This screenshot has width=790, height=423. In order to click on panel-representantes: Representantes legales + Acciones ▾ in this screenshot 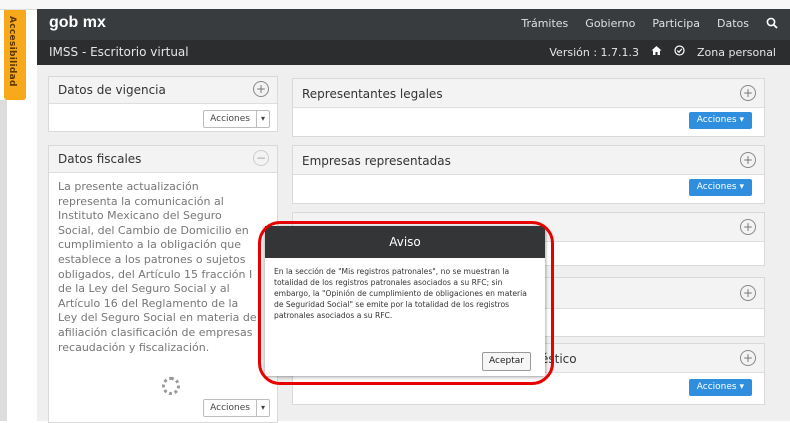, I will do `click(528, 107)`.